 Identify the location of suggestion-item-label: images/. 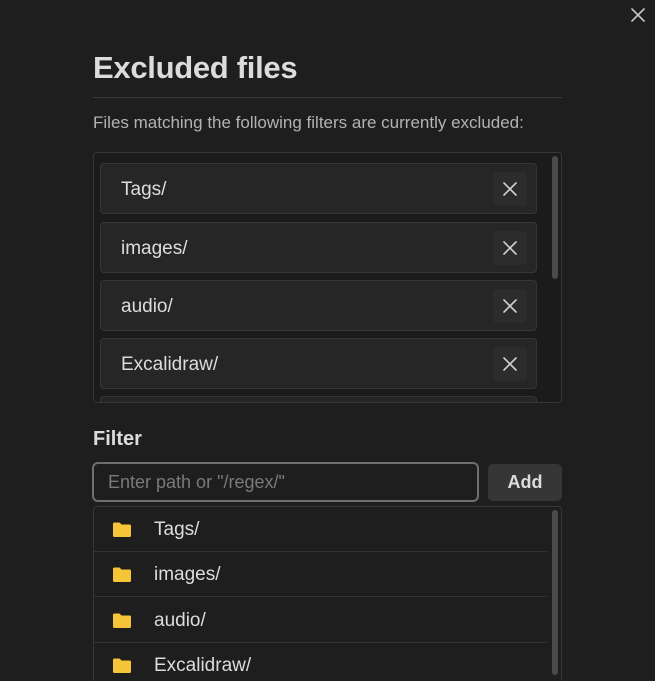
(187, 574).